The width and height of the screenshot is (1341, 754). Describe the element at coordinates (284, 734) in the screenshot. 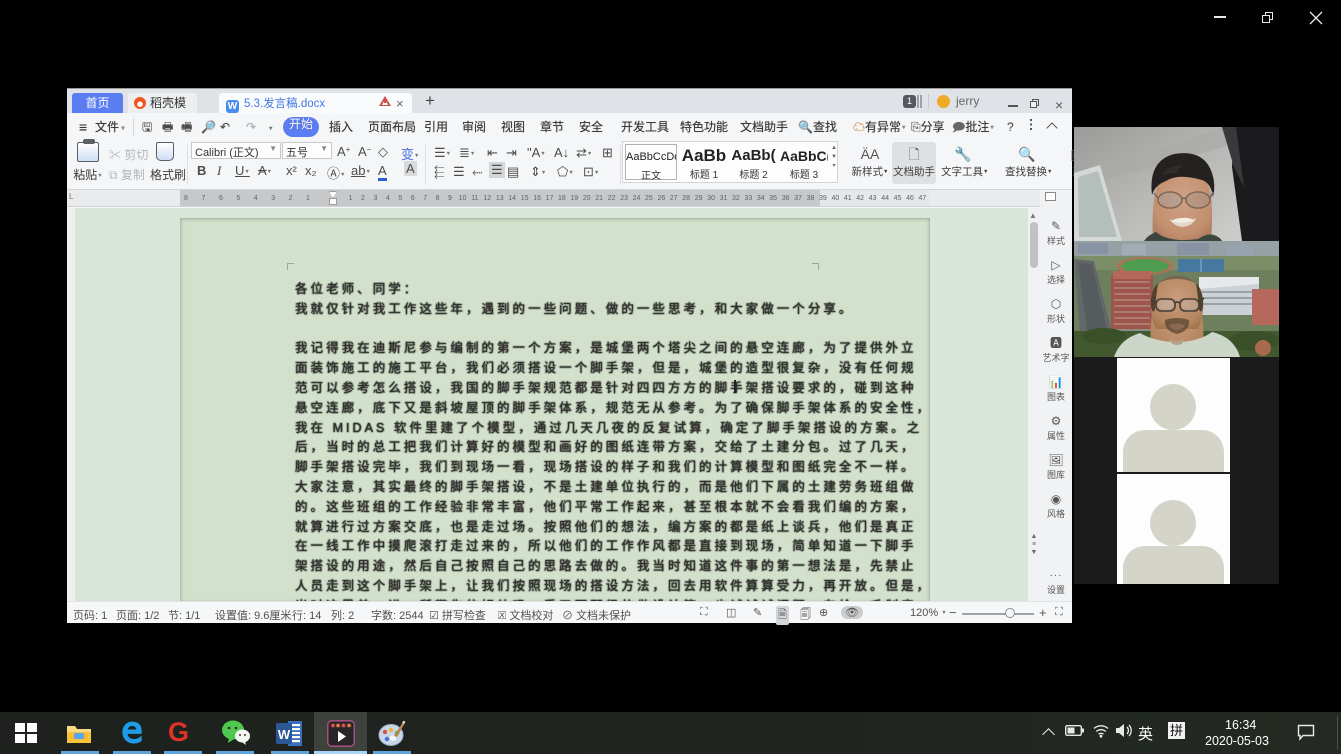

I see `svg-text: W` at that location.